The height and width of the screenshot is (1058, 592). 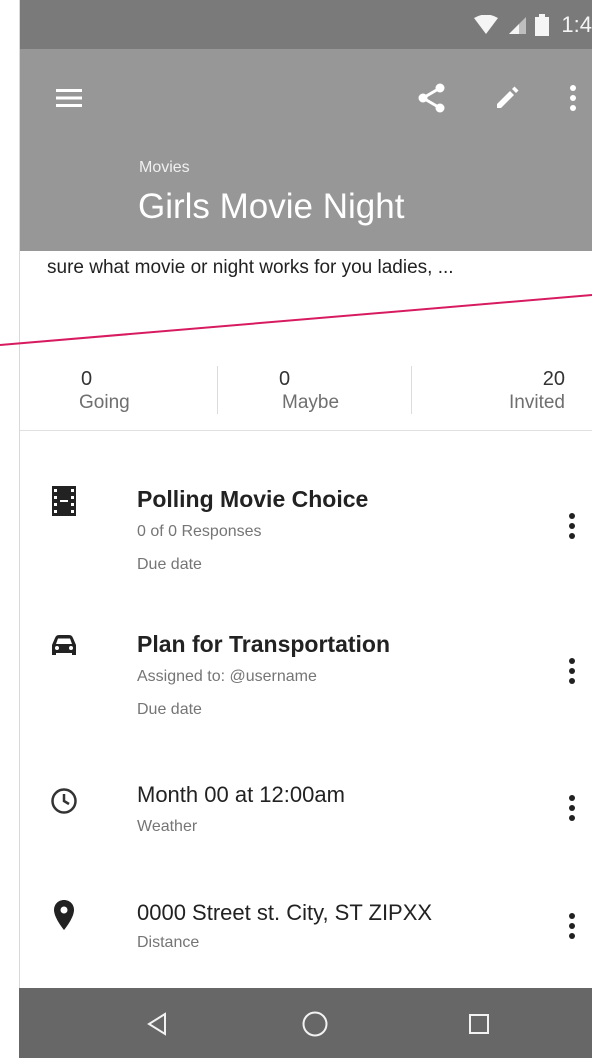 I want to click on rsvp-stats: 0 Going 0 Maybe 20 Invited, so click(x=305, y=385).